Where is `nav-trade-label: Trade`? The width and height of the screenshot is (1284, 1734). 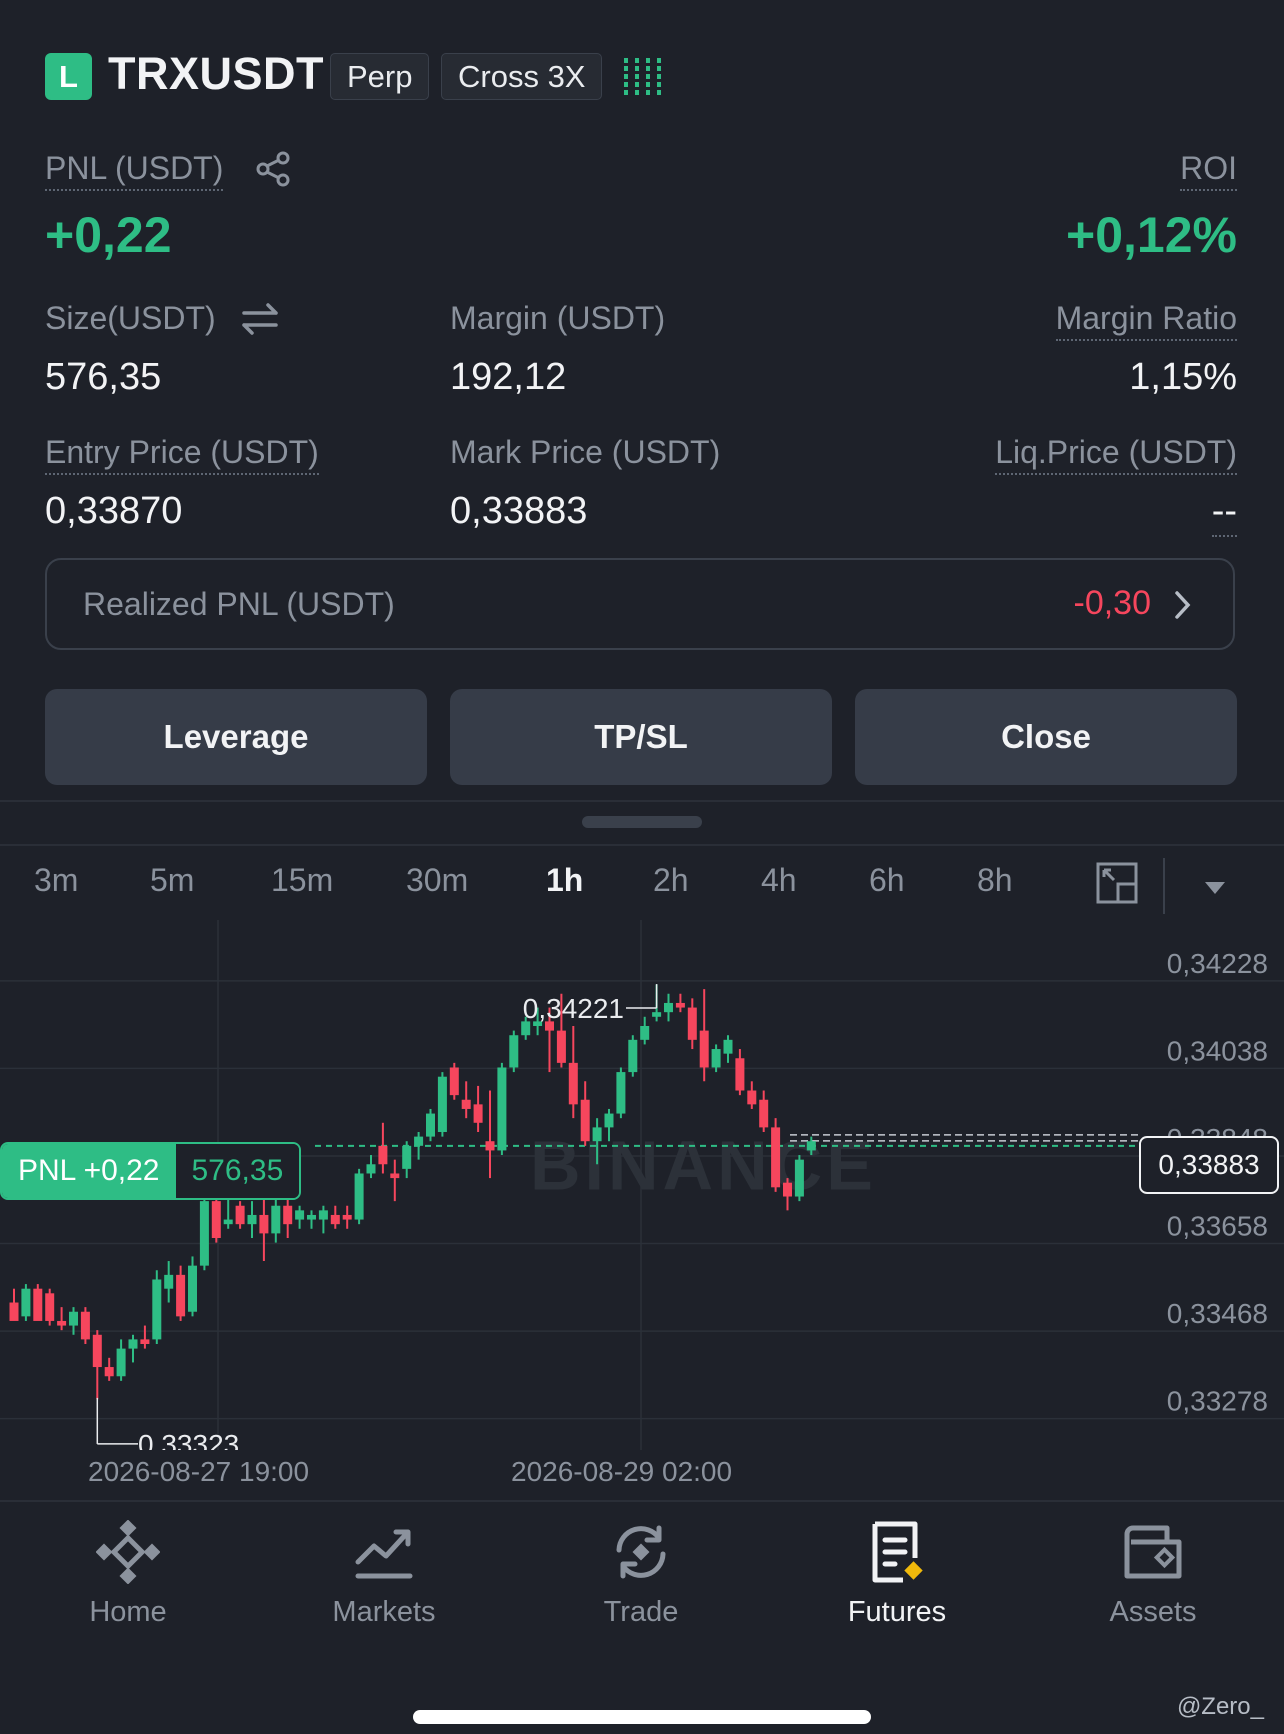 nav-trade-label: Trade is located at coordinates (641, 1612).